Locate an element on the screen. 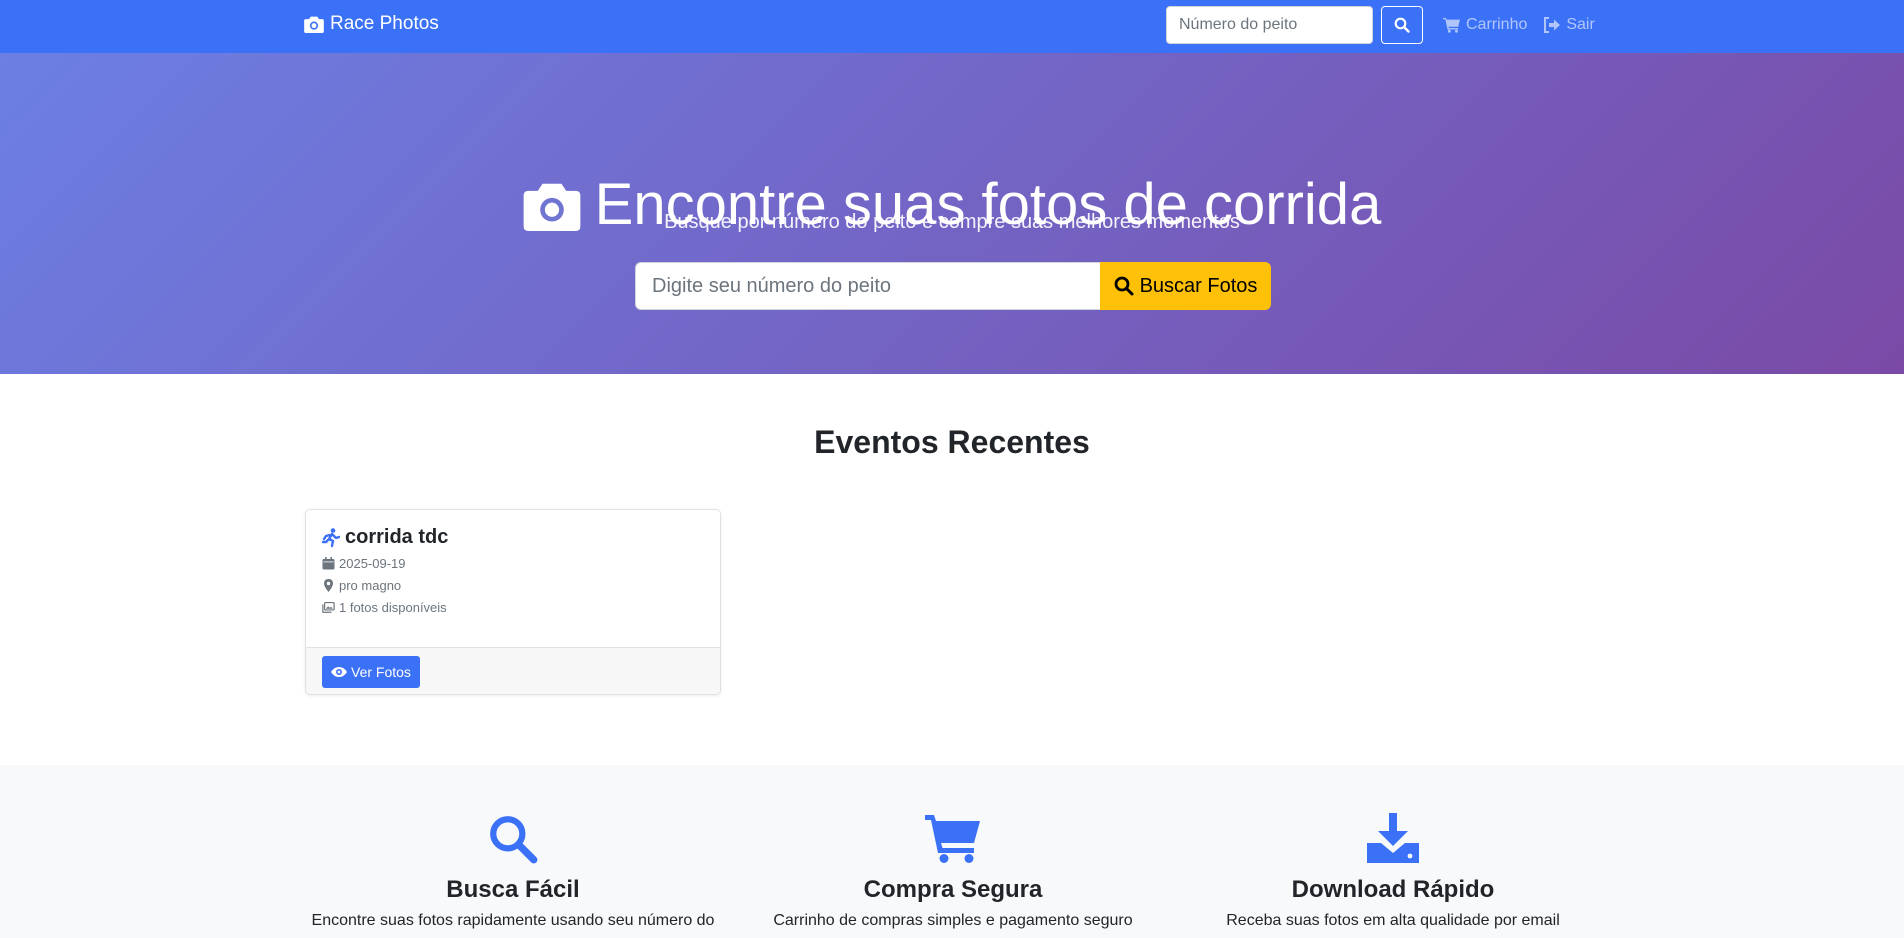 The width and height of the screenshot is (1904, 938). nav-search-button is located at coordinates (1402, 25).